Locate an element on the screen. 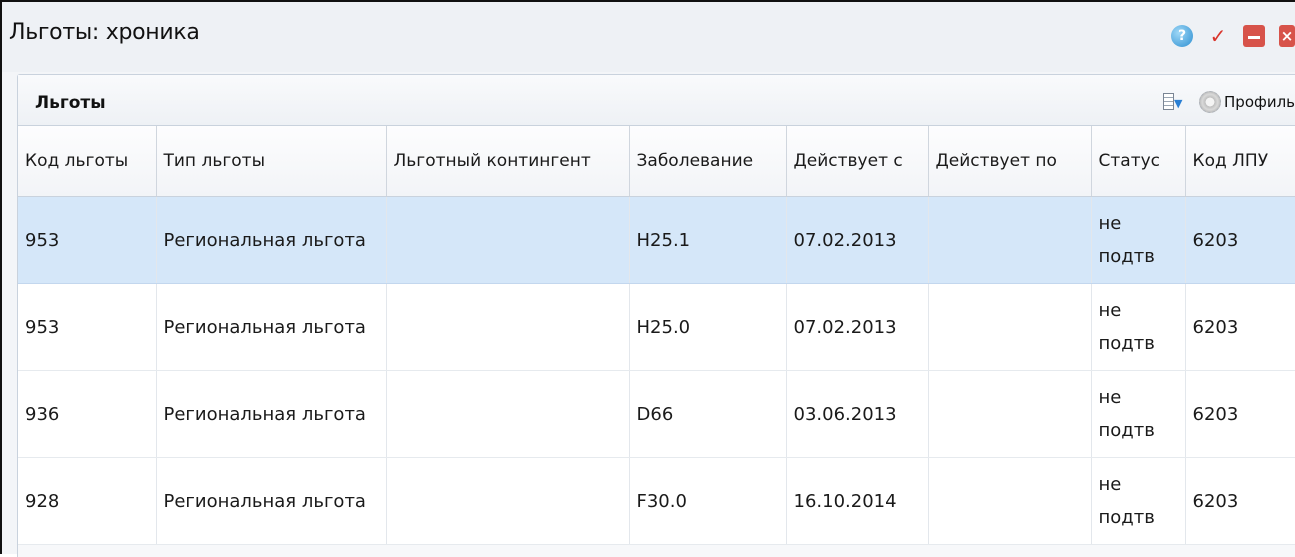 This screenshot has width=1295, height=557. cell-code: 928 is located at coordinates (87, 501).